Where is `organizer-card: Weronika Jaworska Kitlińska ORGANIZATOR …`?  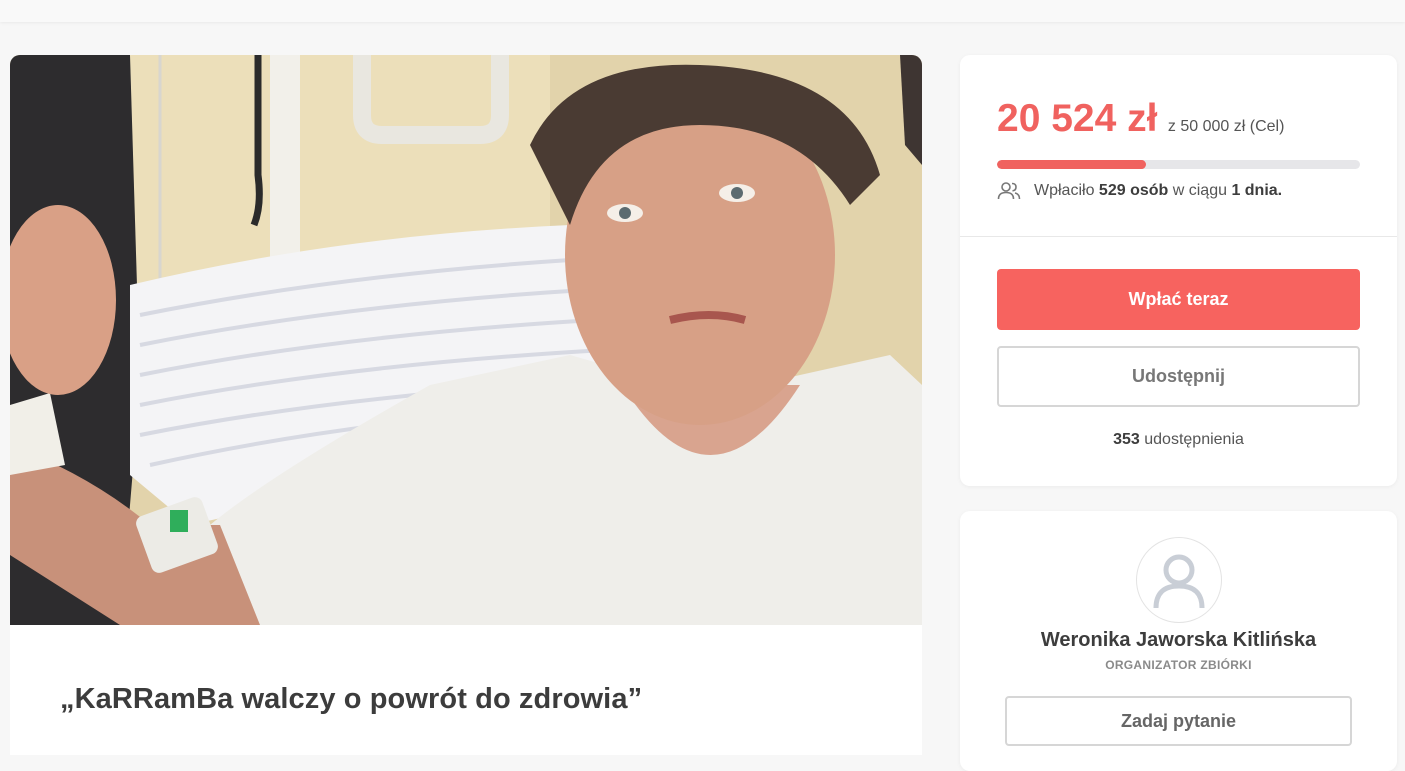
organizer-card: Weronika Jaworska Kitlińska ORGANIZATOR … is located at coordinates (1178, 641).